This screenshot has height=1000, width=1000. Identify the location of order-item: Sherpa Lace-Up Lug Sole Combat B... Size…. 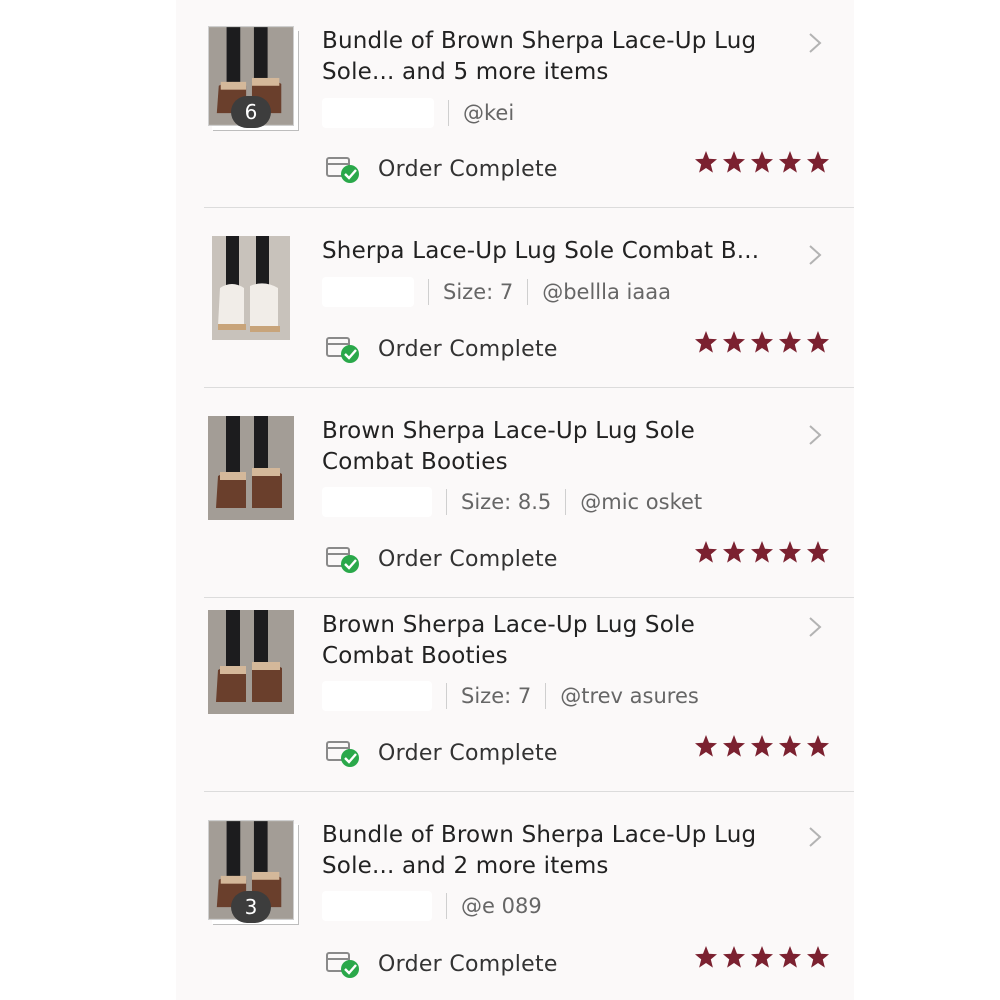
(515, 298).